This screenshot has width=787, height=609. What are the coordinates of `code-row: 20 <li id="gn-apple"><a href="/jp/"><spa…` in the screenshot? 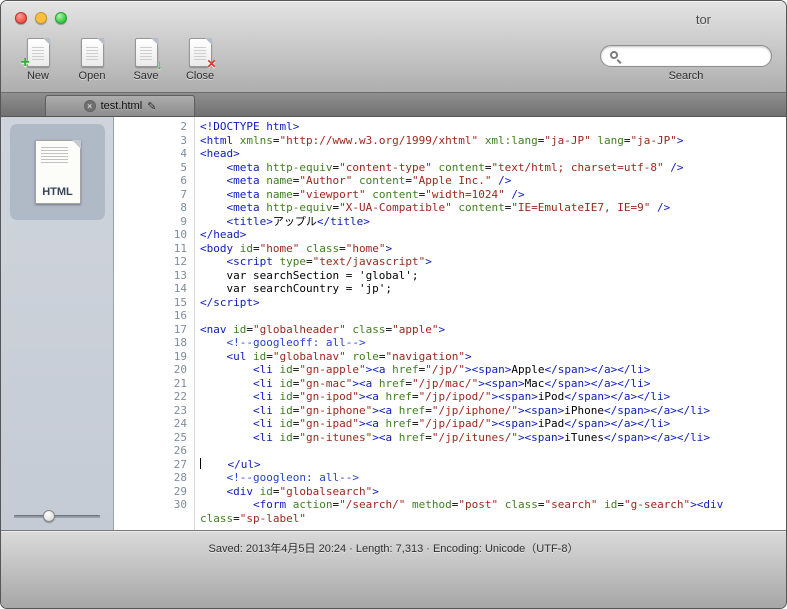 It's located at (450, 370).